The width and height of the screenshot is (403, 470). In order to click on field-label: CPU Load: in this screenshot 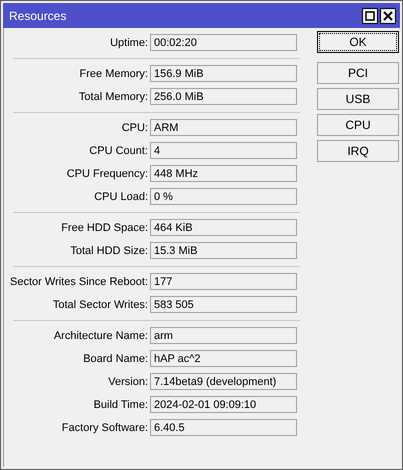, I will do `click(121, 196)`.